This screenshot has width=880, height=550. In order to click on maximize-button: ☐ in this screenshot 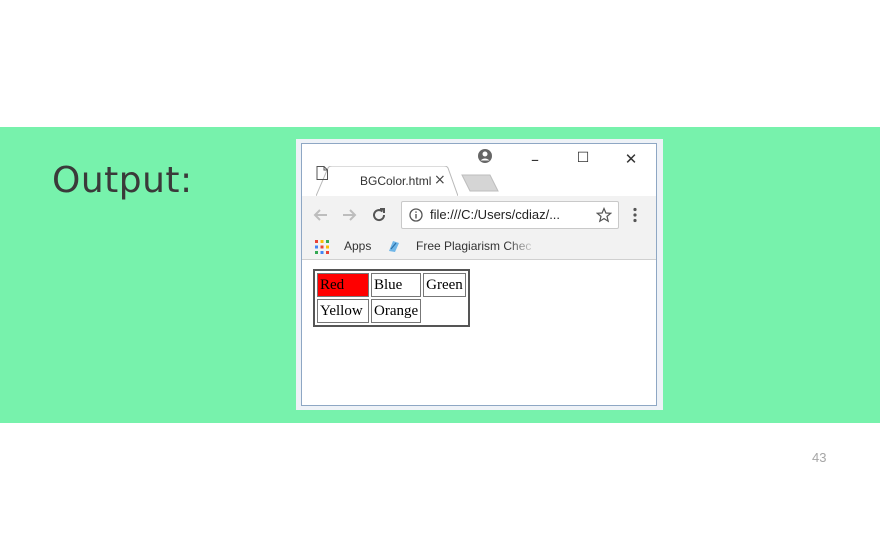, I will do `click(583, 160)`.